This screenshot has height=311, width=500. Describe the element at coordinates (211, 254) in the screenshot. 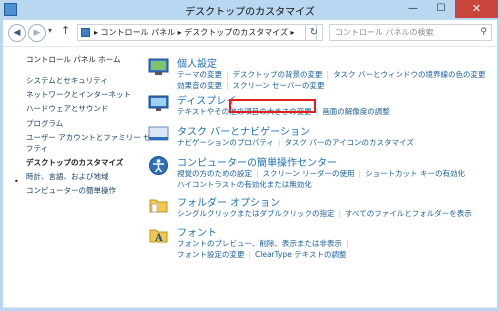

I see `link-font-settings: フォント設定の変更` at that location.